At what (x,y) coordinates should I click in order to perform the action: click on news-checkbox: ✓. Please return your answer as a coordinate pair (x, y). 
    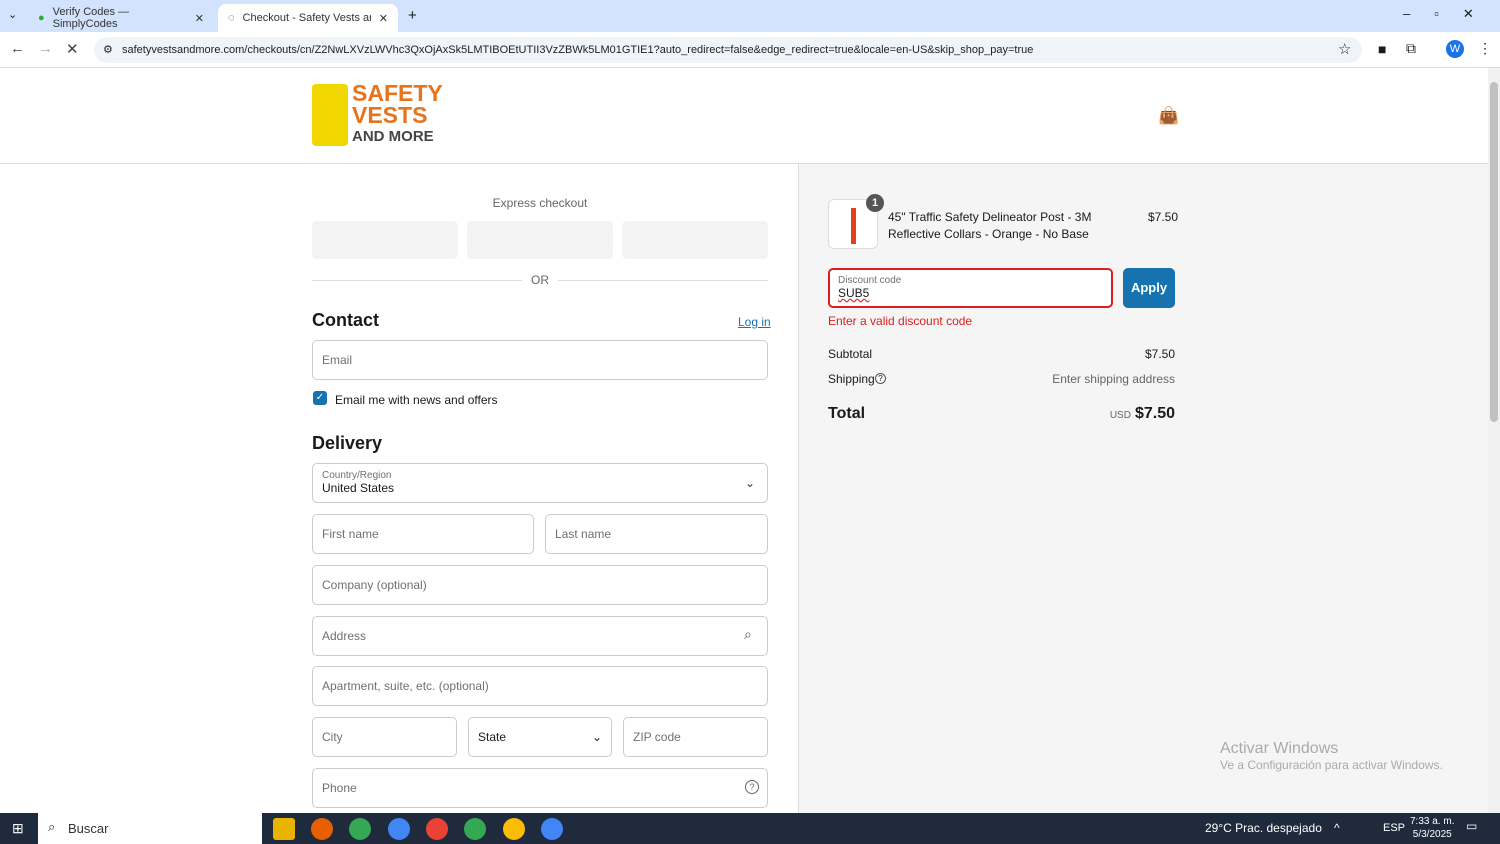
    Looking at the image, I should click on (320, 398).